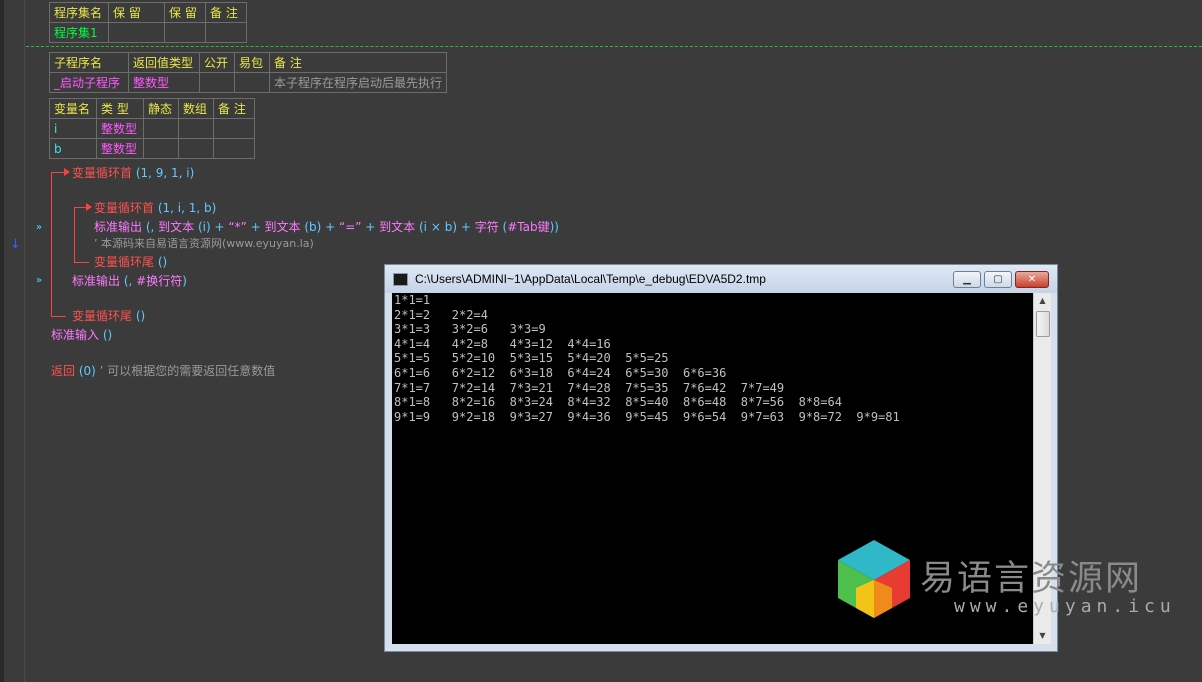  Describe the element at coordinates (486, 227) in the screenshot. I see `function-name: 字符` at that location.